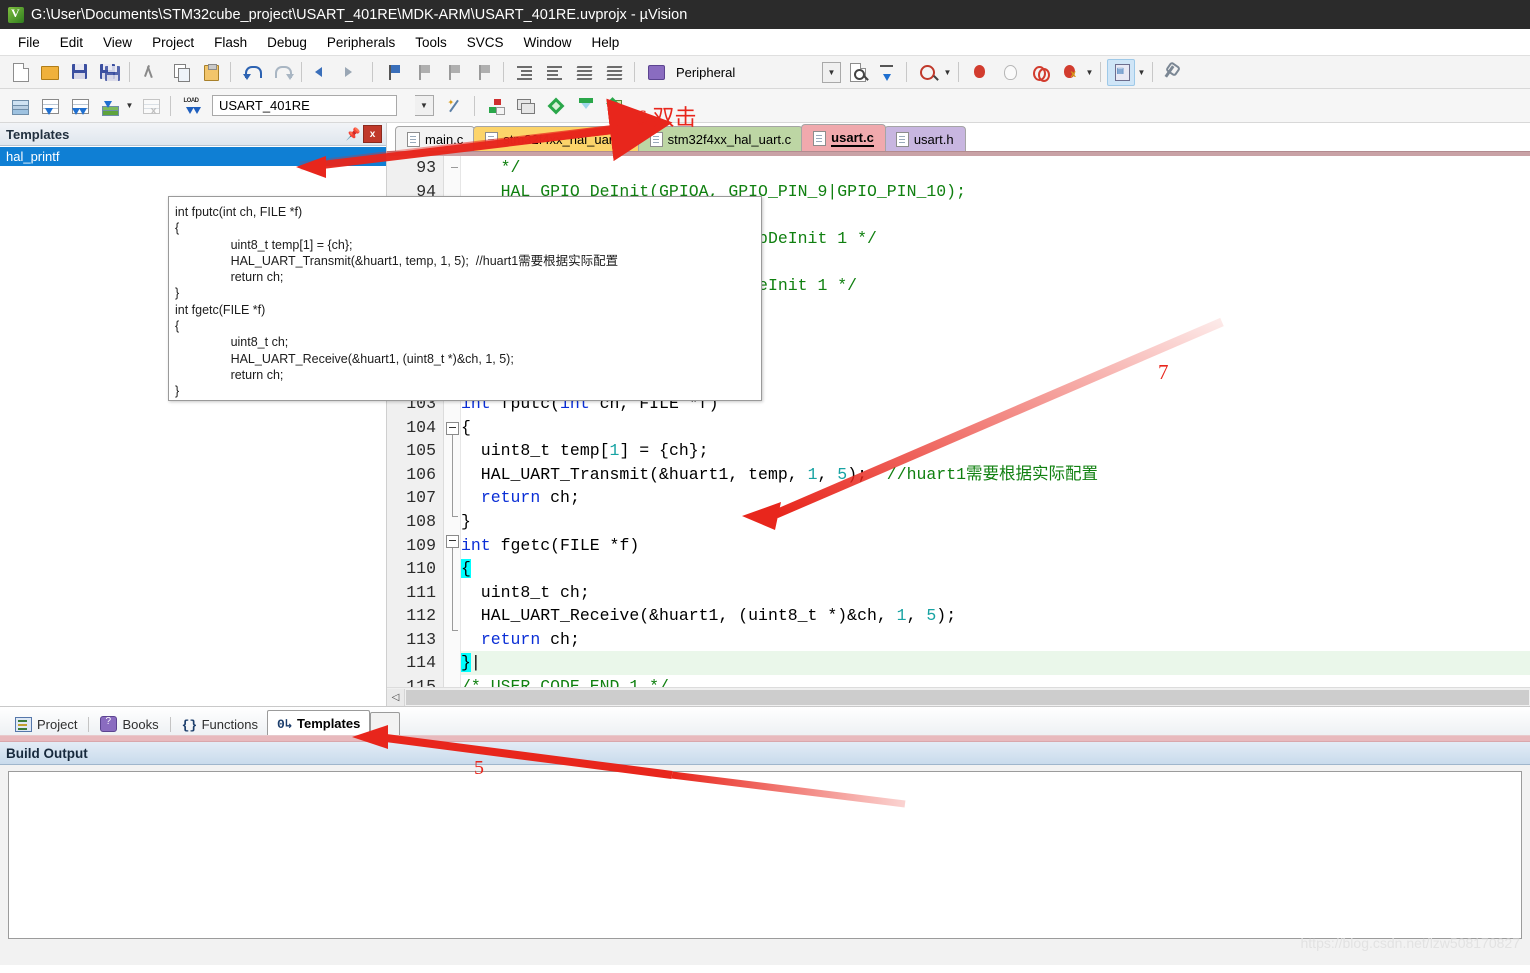 This screenshot has height=973, width=1530. What do you see at coordinates (524, 72) in the screenshot?
I see `indent-right-icon` at bounding box center [524, 72].